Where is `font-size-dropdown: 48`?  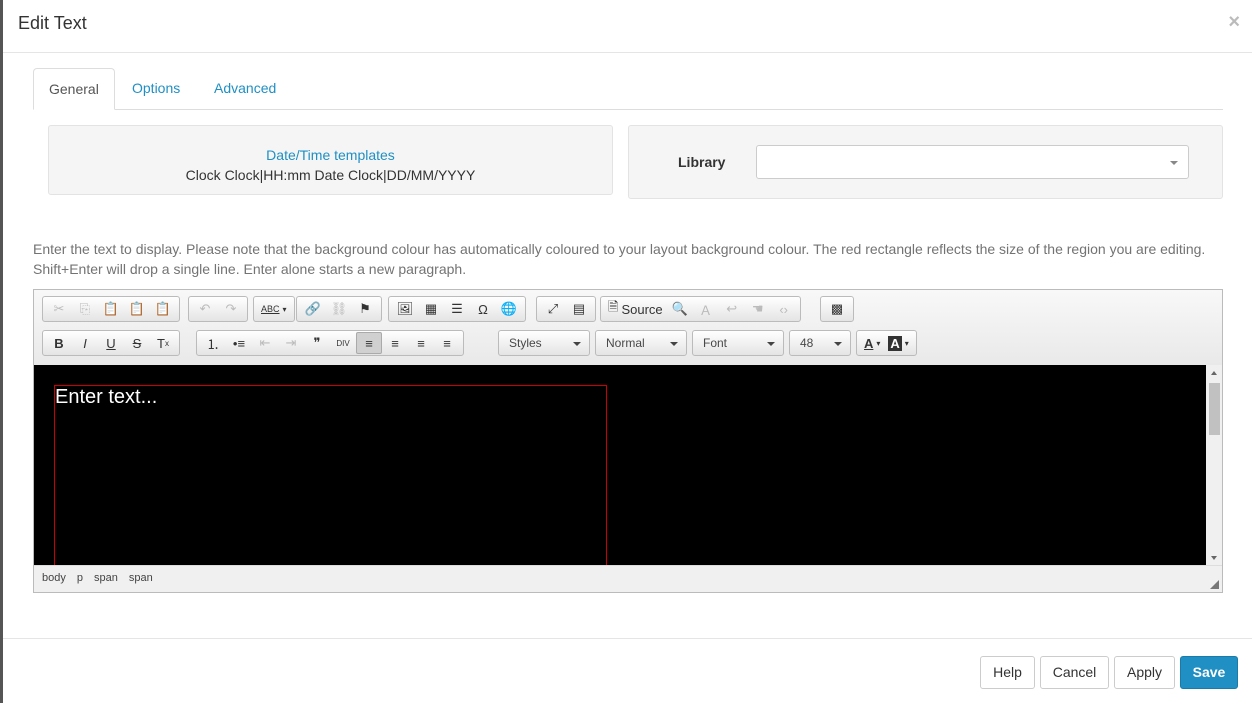 font-size-dropdown: 48 is located at coordinates (820, 343).